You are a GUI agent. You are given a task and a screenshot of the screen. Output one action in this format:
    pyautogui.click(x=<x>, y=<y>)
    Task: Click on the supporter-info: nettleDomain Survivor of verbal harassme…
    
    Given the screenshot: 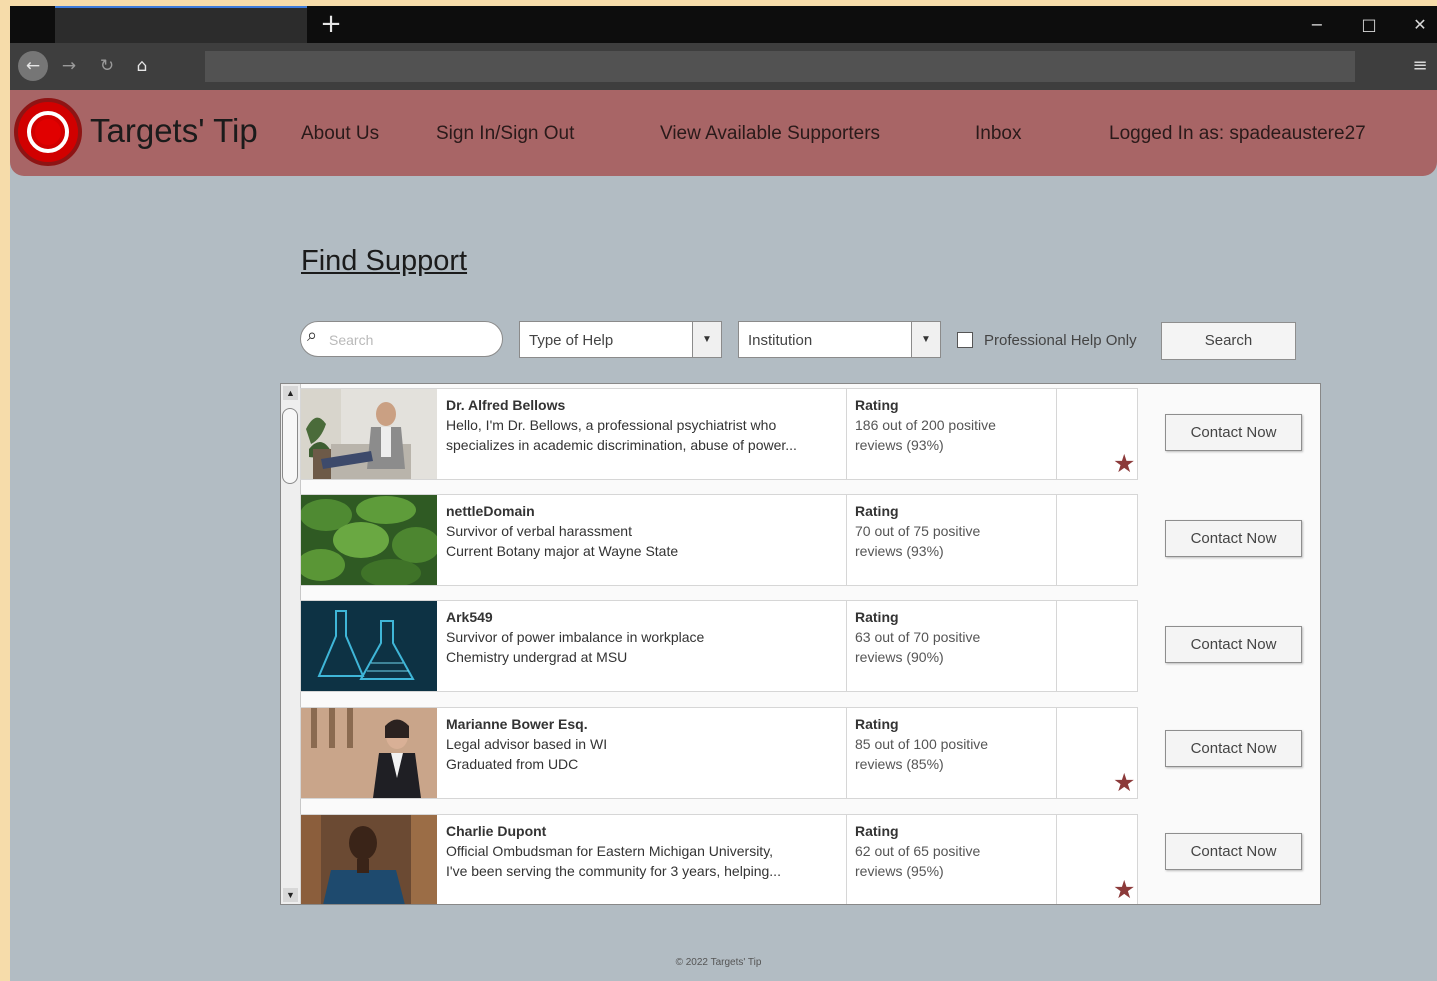 What is the action you would take?
    pyautogui.click(x=643, y=531)
    